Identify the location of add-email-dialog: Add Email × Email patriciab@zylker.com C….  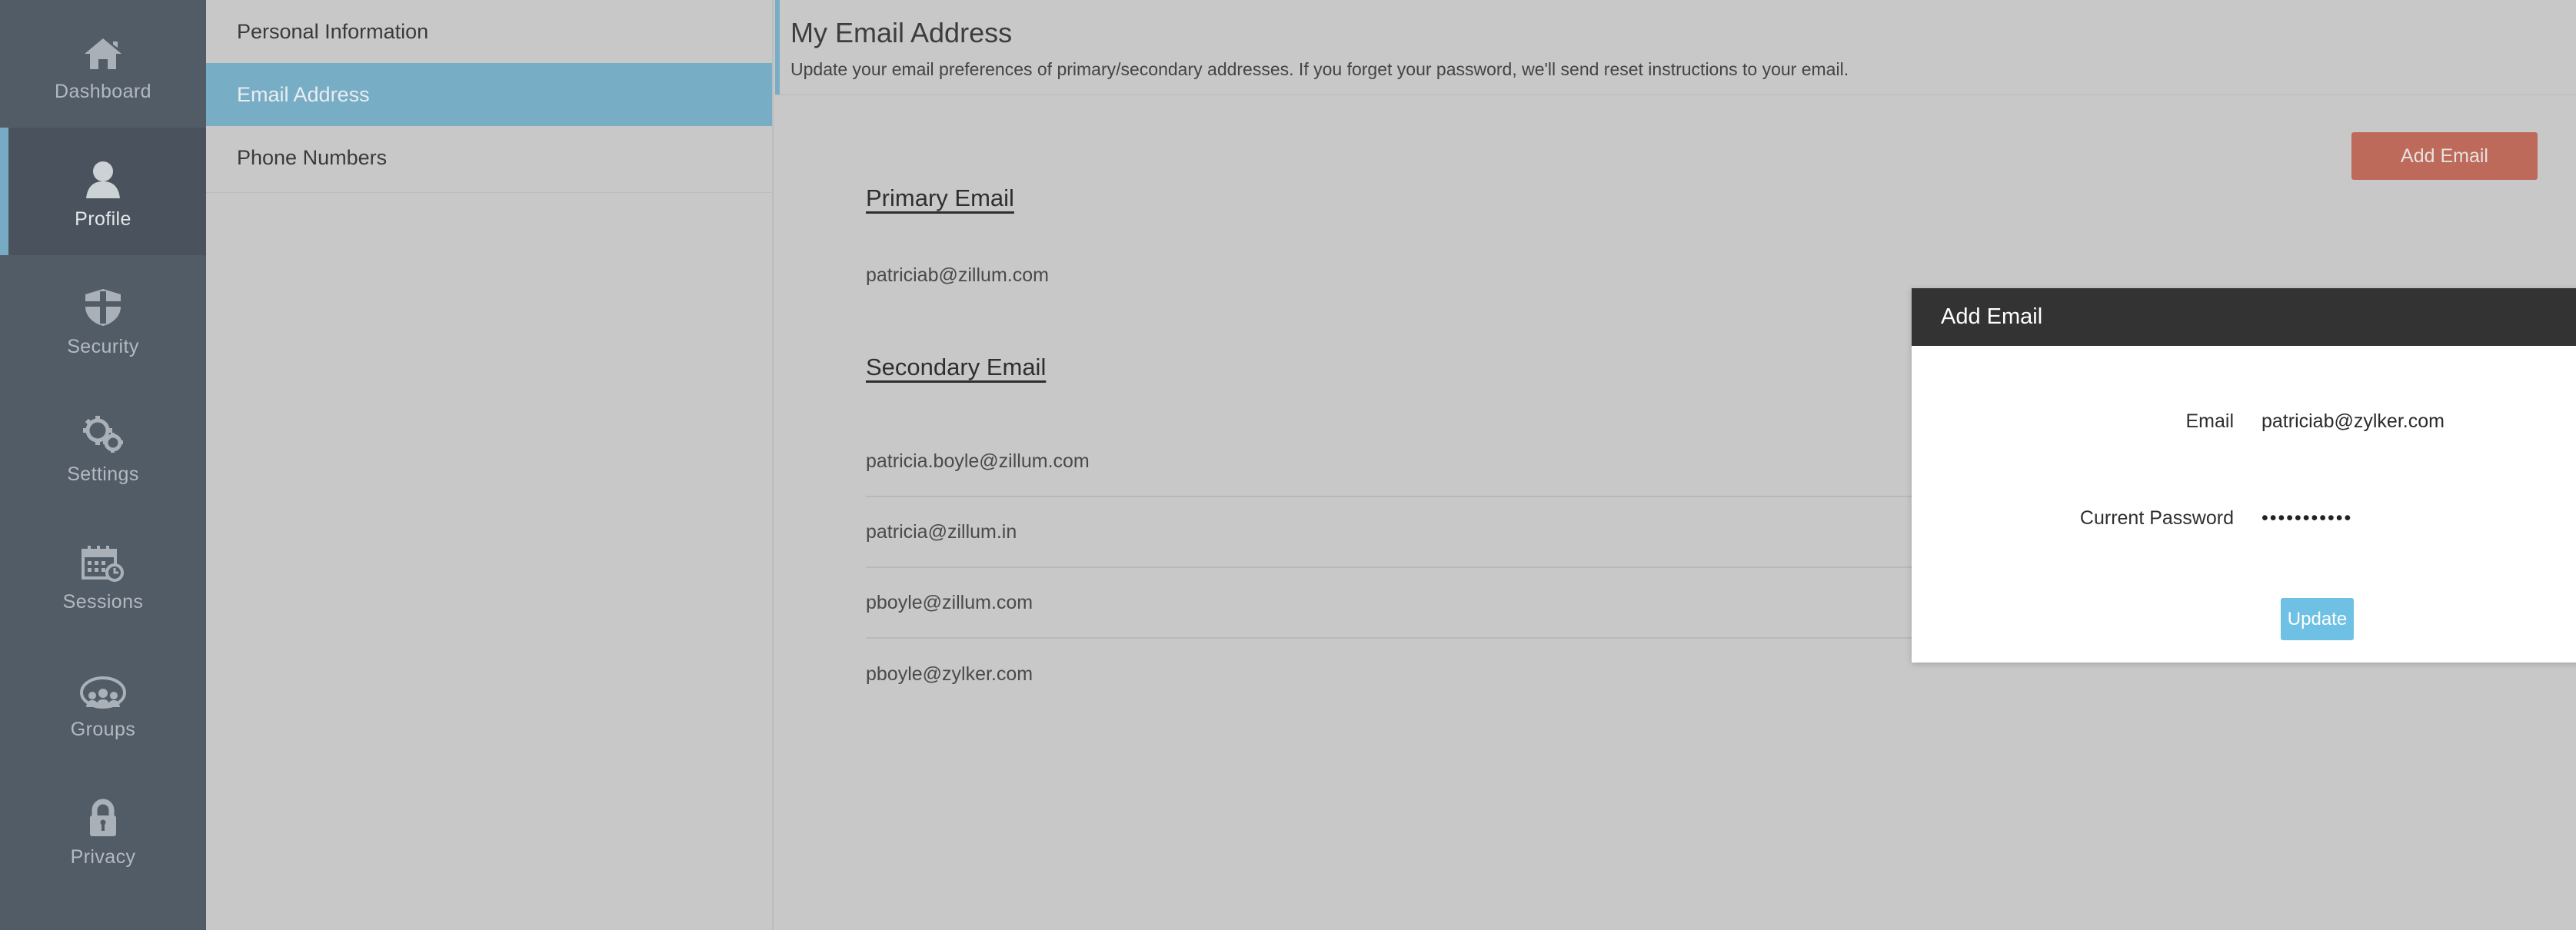
(2244, 475).